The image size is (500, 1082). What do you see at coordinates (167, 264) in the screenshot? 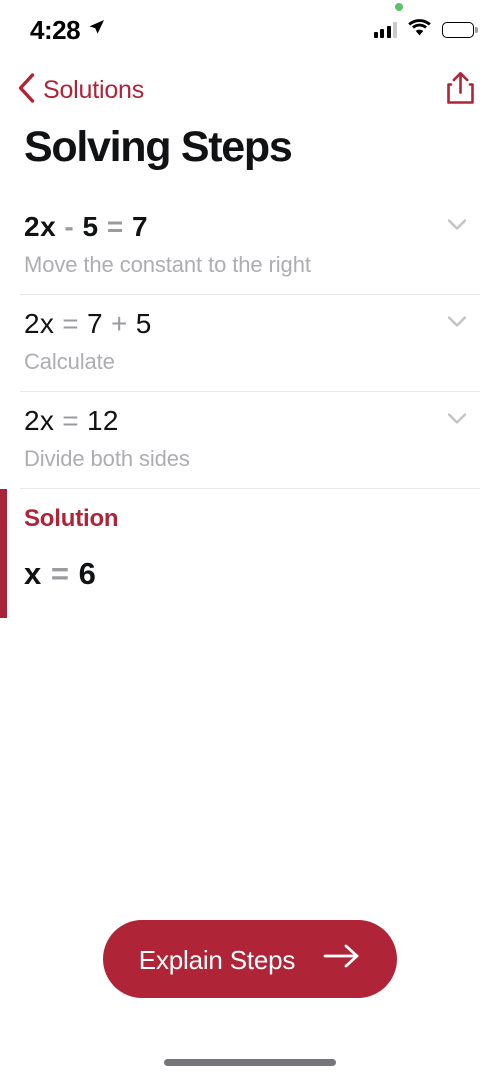
I see `step-description: Move the constant to the right` at bounding box center [167, 264].